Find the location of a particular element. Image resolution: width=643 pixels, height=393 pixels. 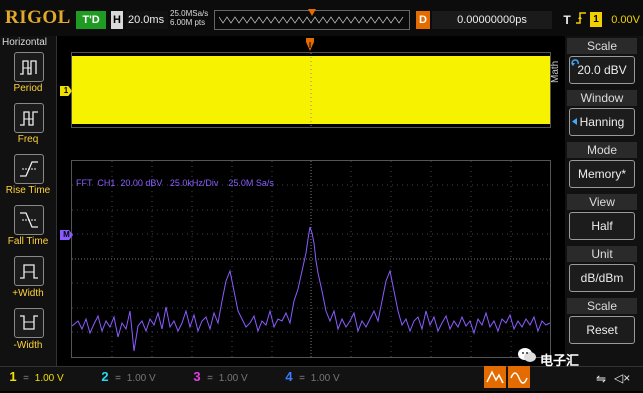

mode-value: Memory* is located at coordinates (602, 174).